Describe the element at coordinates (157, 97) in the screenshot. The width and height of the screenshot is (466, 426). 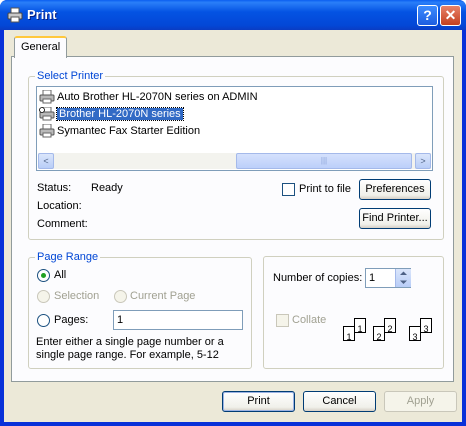
I see `printer-name: Auto Brother HL-2070N series on ADMIN` at that location.